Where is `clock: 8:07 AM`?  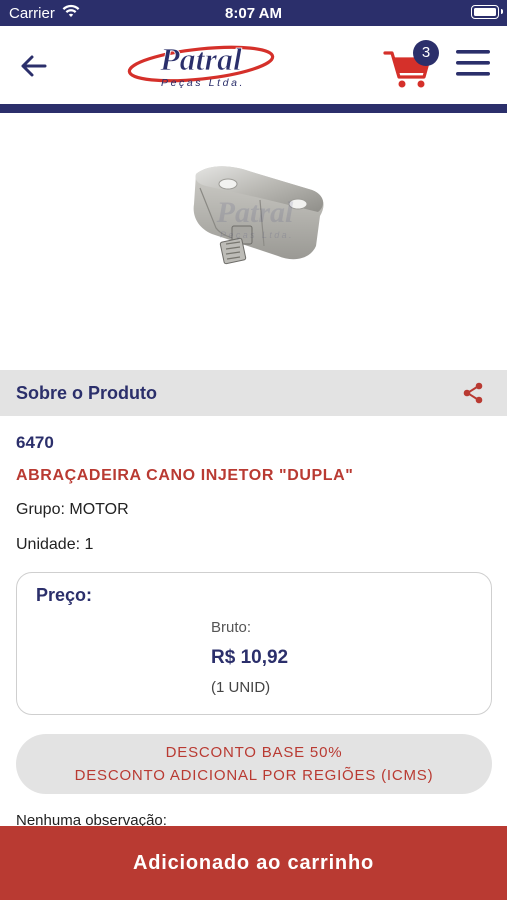 clock: 8:07 AM is located at coordinates (253, 13).